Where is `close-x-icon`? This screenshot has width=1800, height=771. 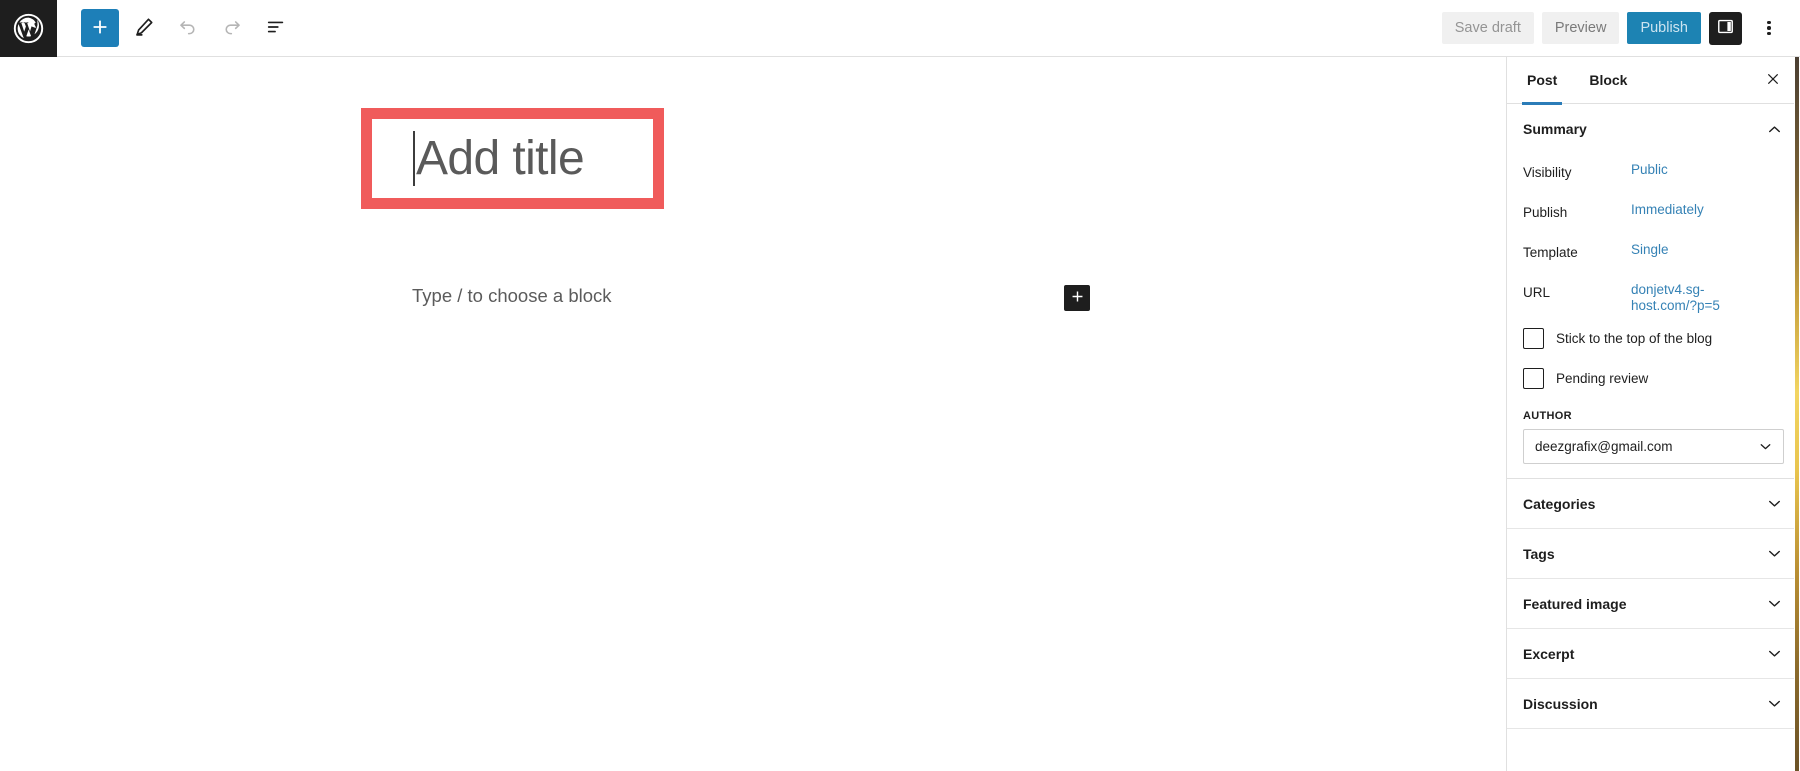
close-x-icon is located at coordinates (1773, 80).